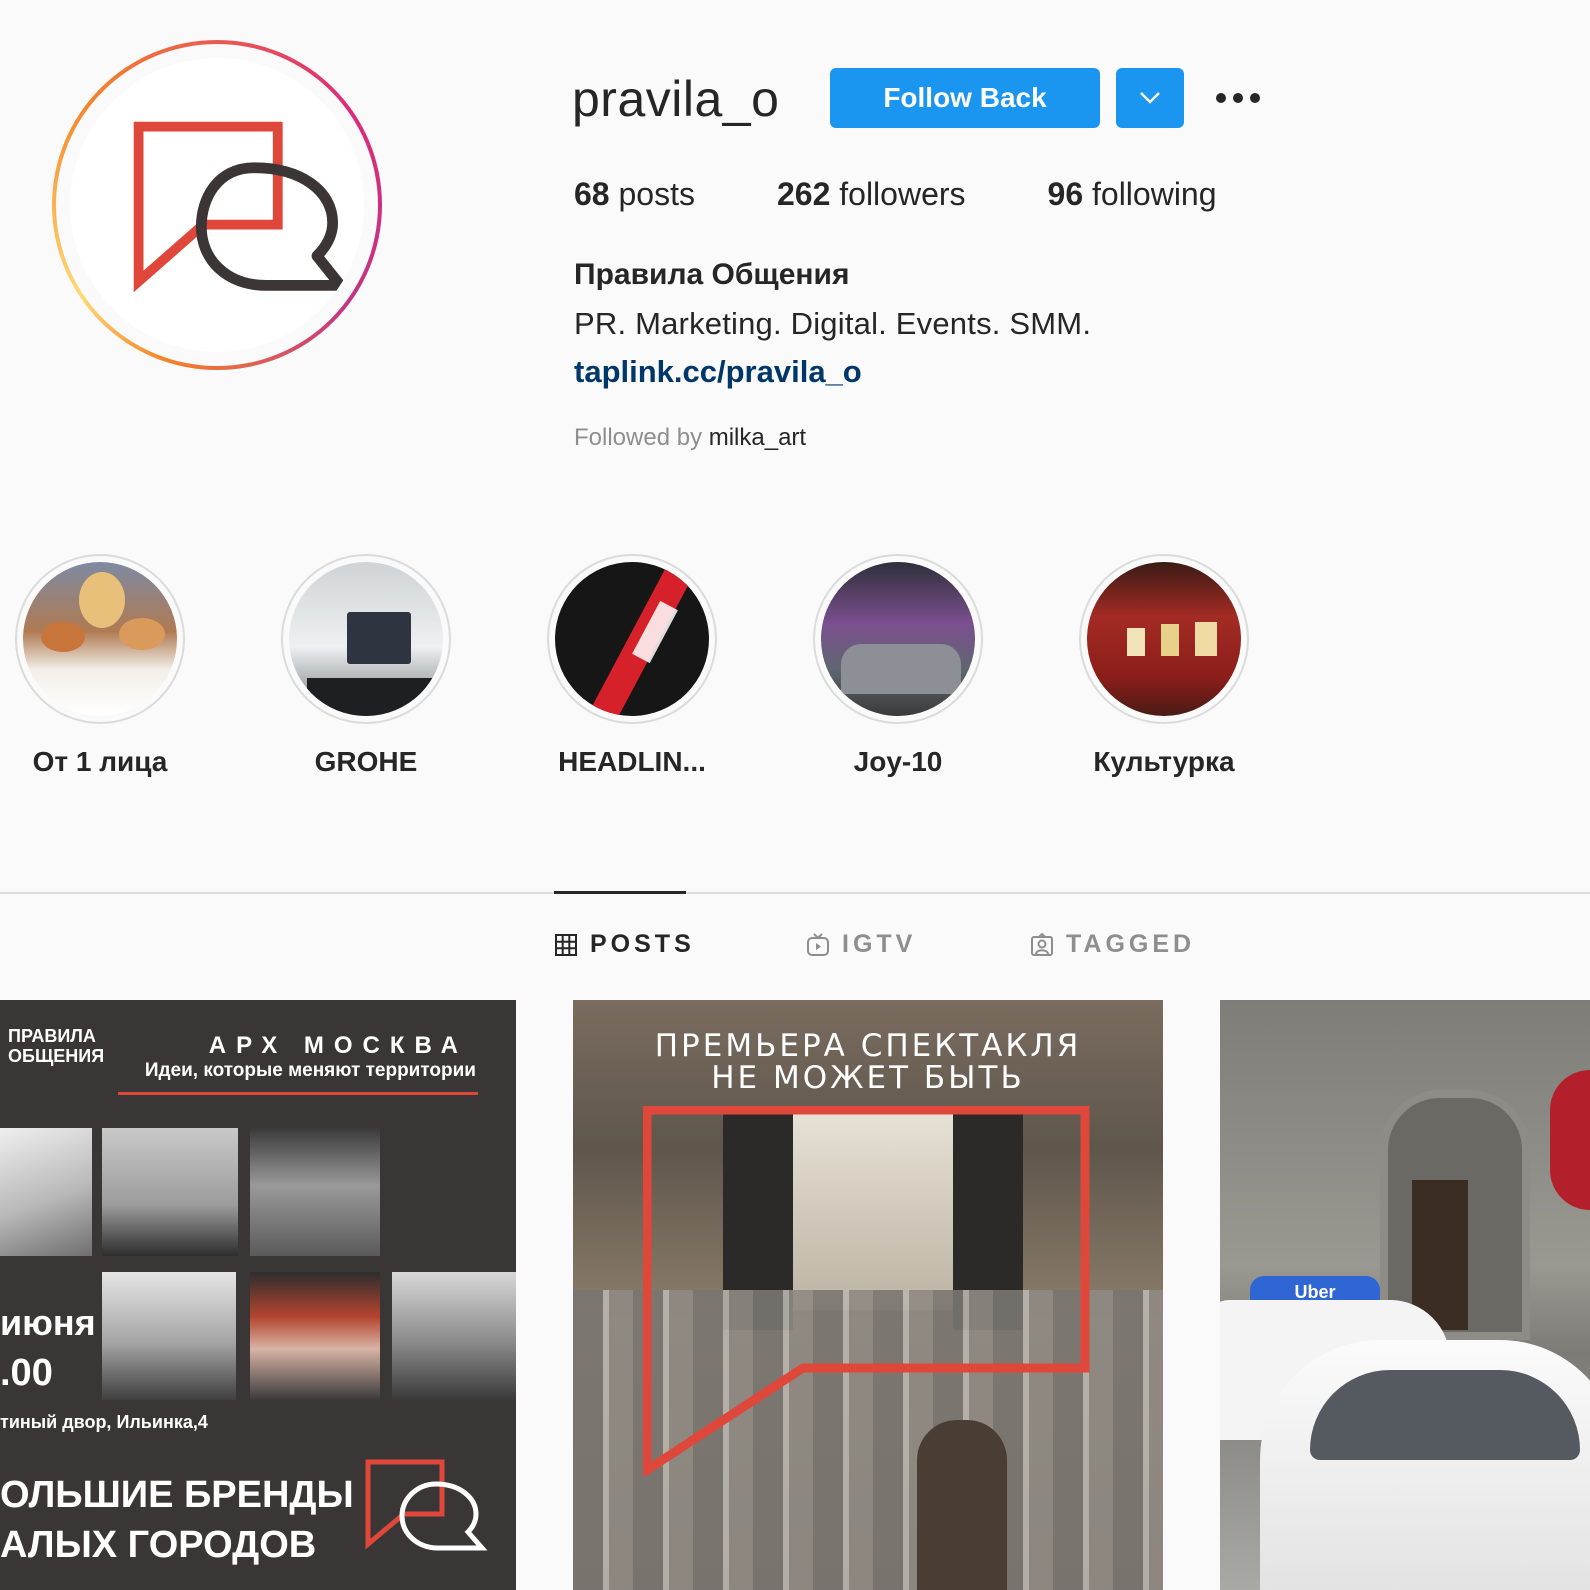 This screenshot has height=1590, width=1590. What do you see at coordinates (26, 1373) in the screenshot?
I see `post-event-time: .00` at bounding box center [26, 1373].